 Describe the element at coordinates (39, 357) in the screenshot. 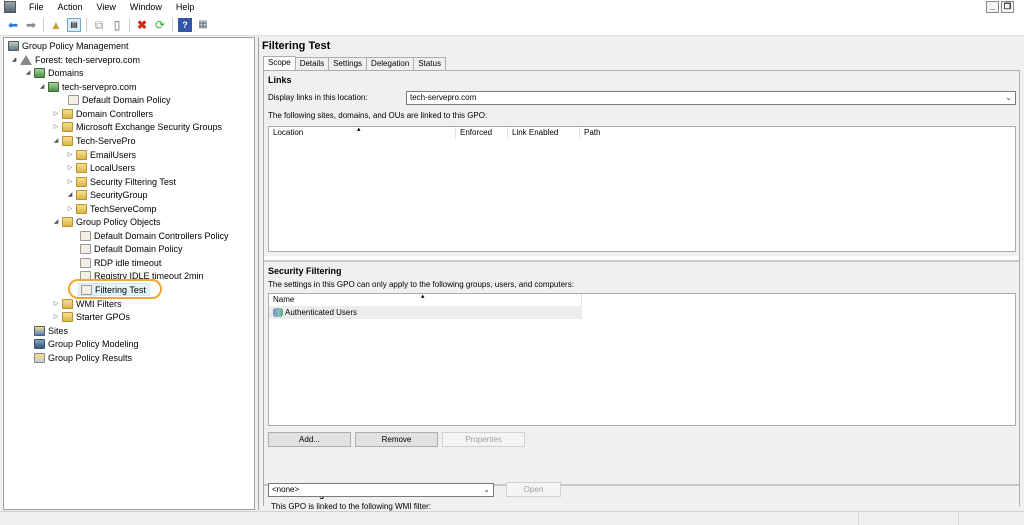

I see `results-icon` at that location.